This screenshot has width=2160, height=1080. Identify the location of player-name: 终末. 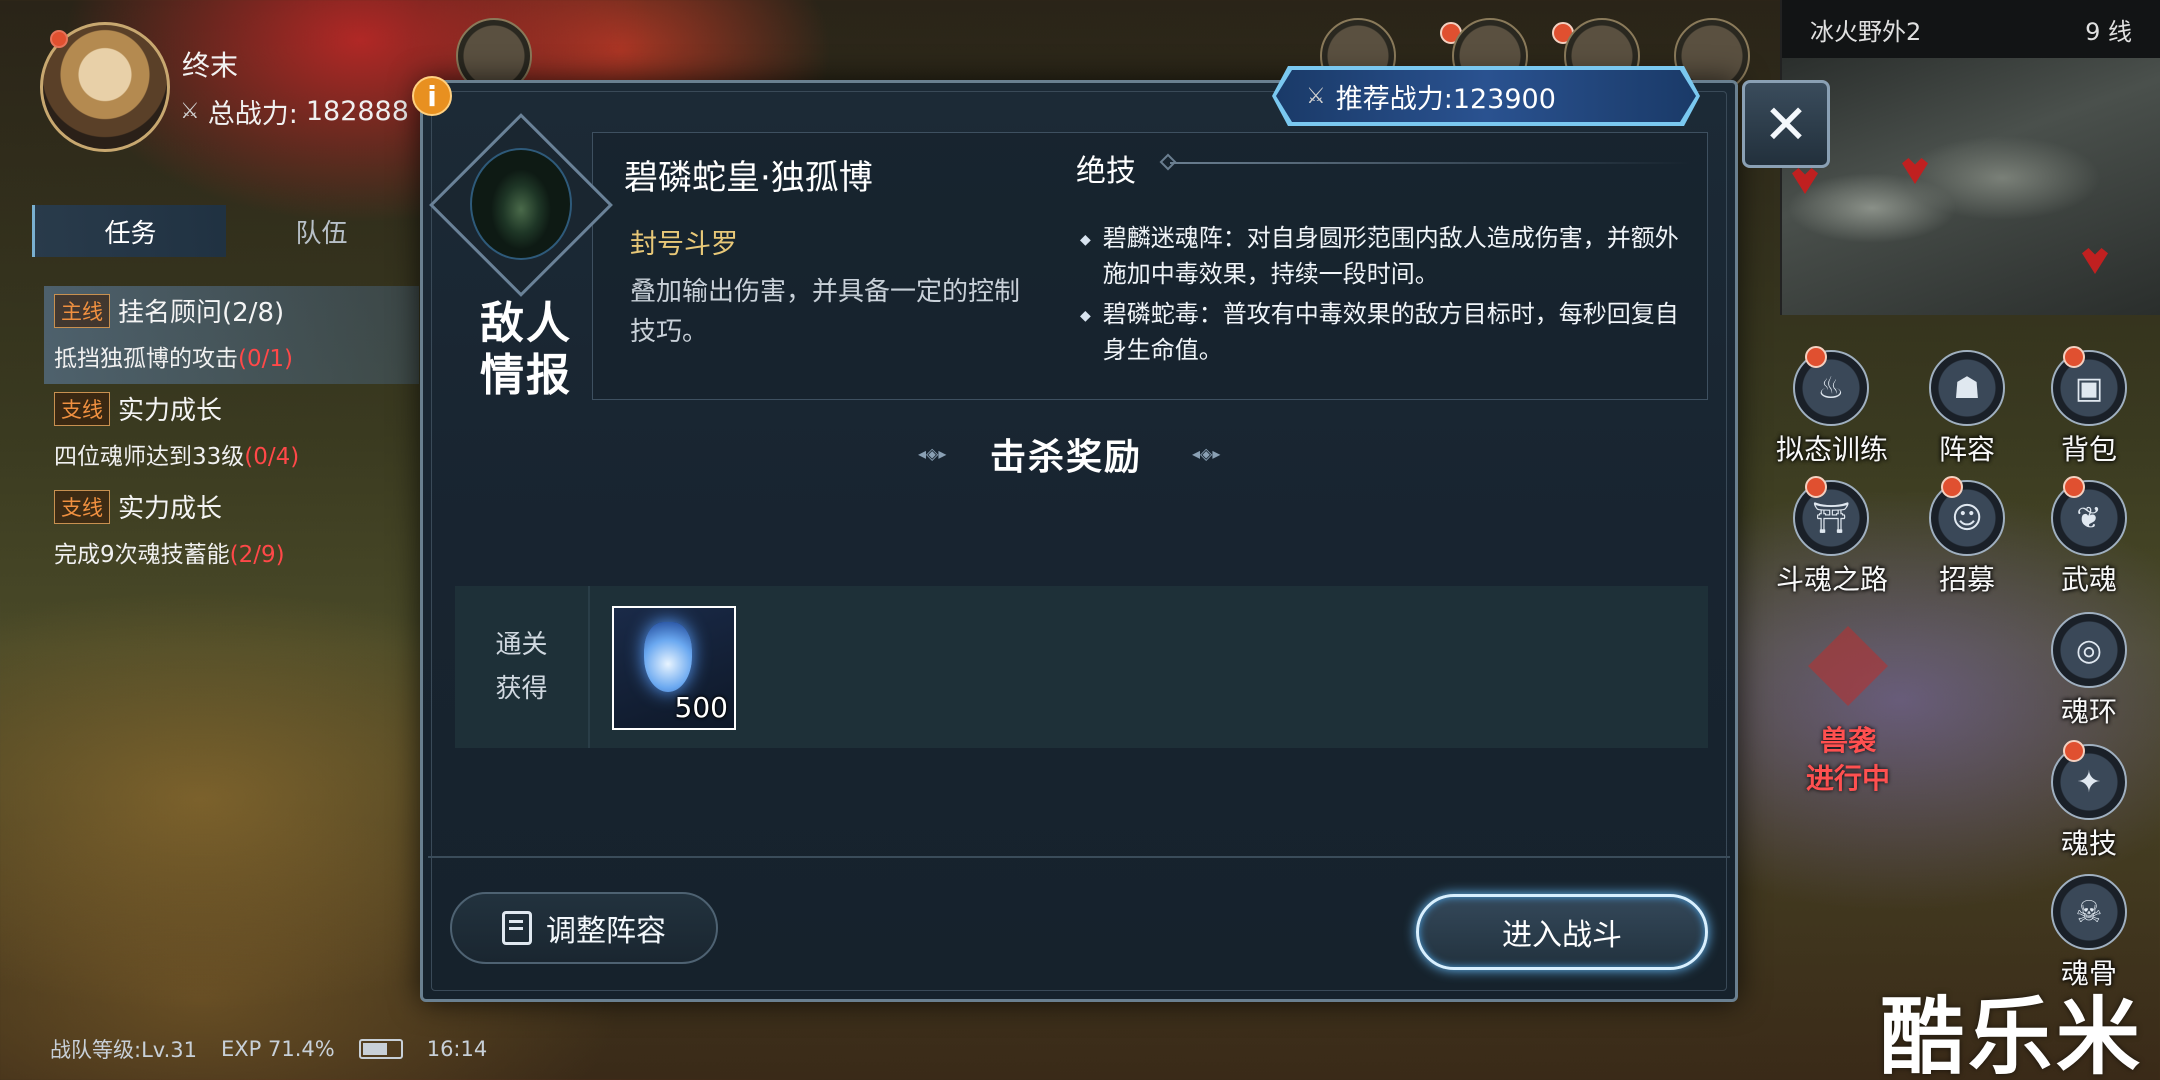
(210, 65).